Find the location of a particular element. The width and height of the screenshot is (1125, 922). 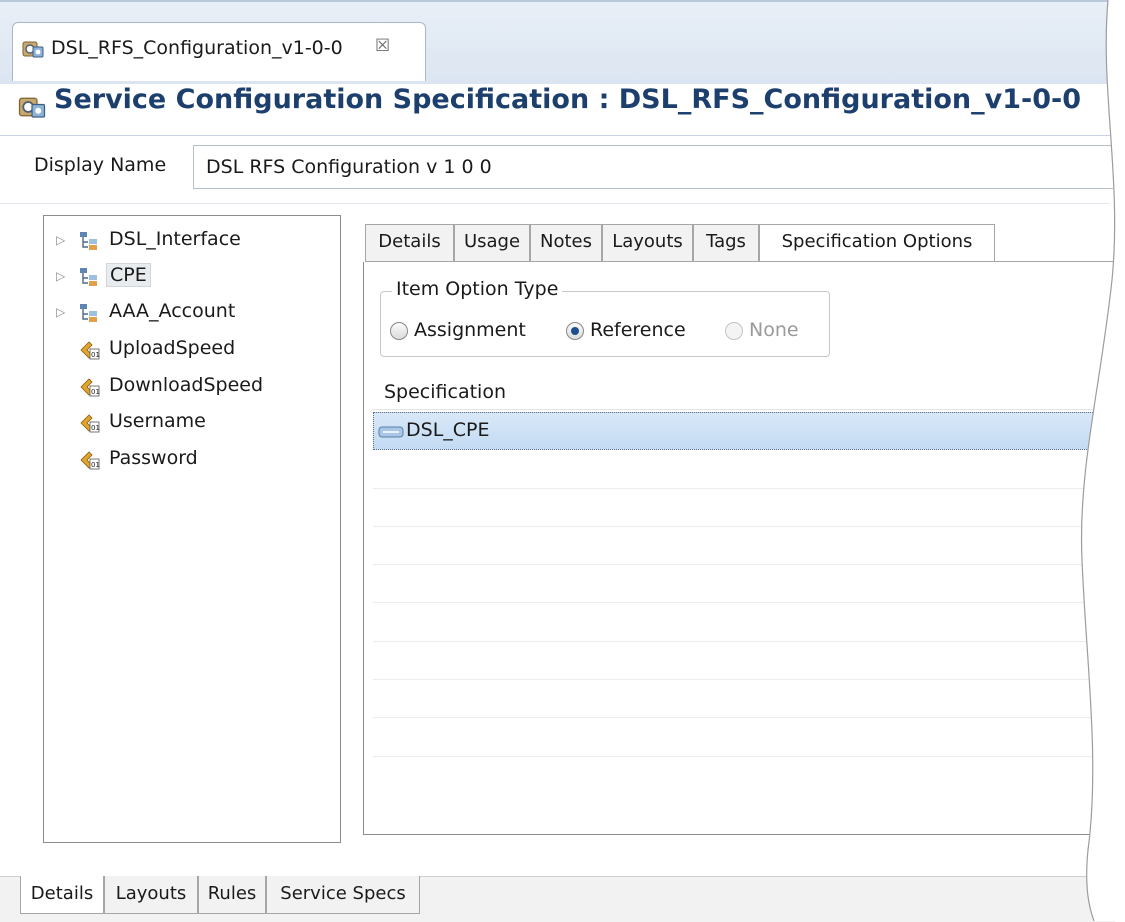

tree-item-label: Username is located at coordinates (157, 421).